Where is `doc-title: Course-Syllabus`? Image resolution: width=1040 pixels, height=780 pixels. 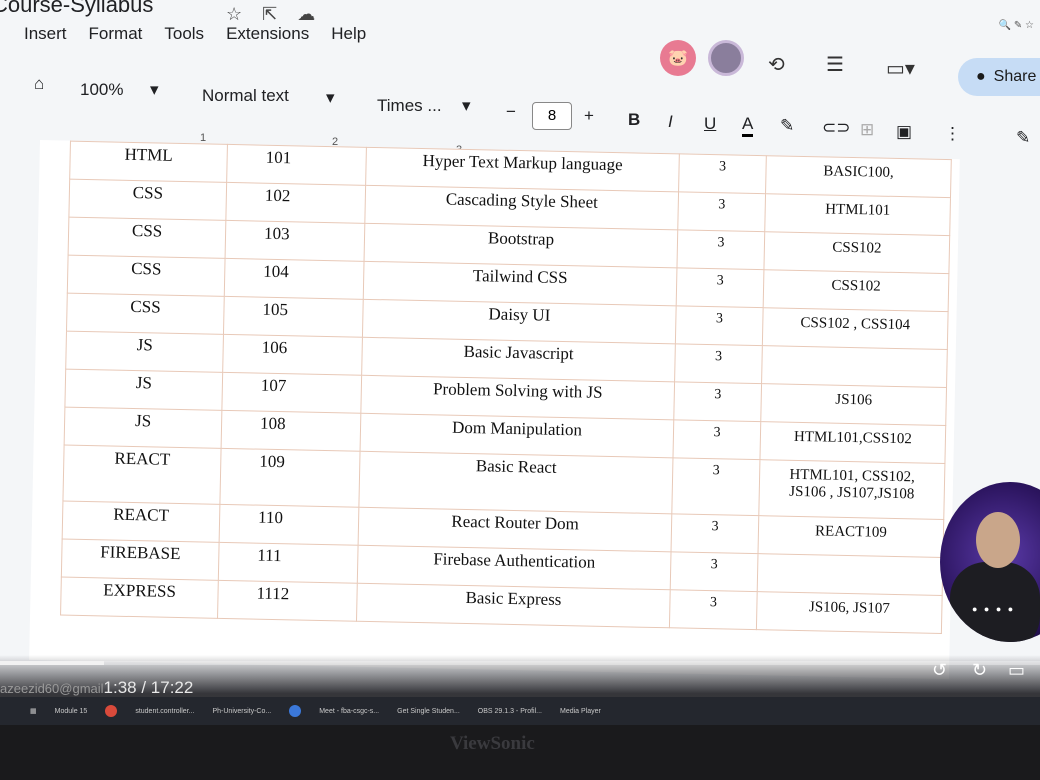
doc-title: Course-Syllabus is located at coordinates (76, 9).